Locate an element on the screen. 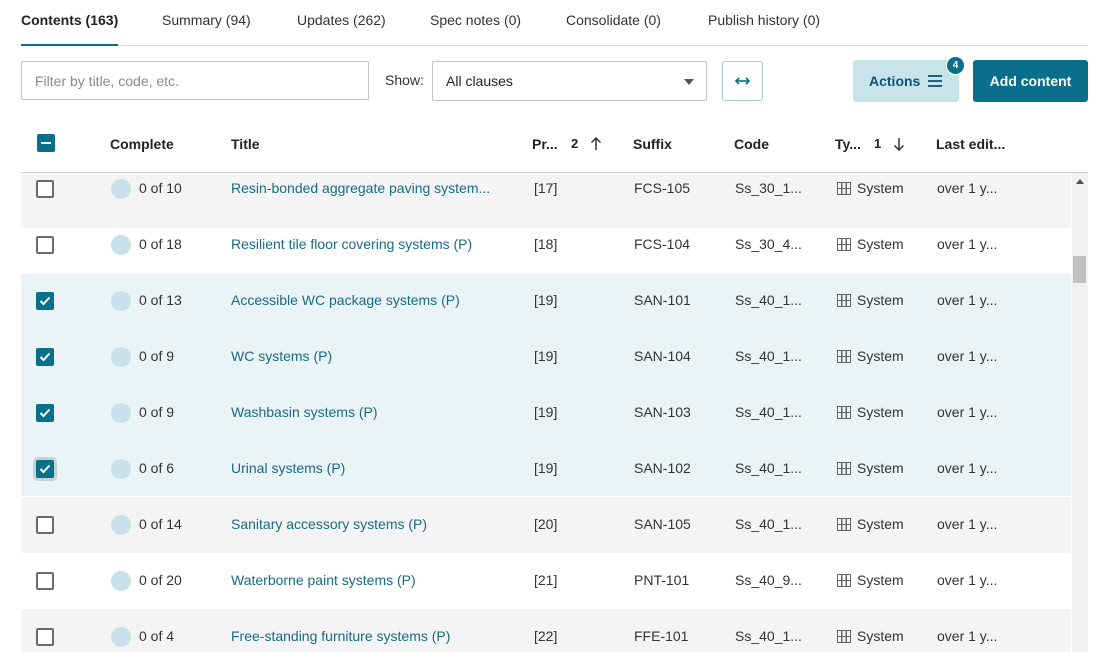  complete-count: 0 of 9 is located at coordinates (157, 412).